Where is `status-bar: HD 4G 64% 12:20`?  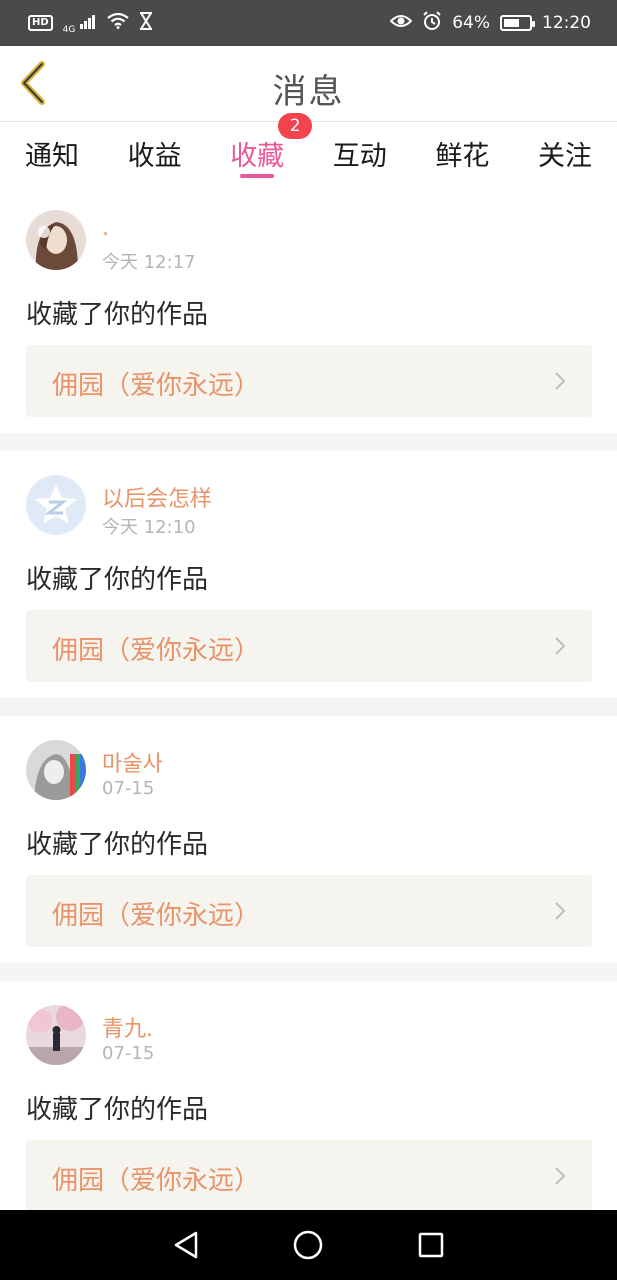 status-bar: HD 4G 64% 12:20 is located at coordinates (308, 23).